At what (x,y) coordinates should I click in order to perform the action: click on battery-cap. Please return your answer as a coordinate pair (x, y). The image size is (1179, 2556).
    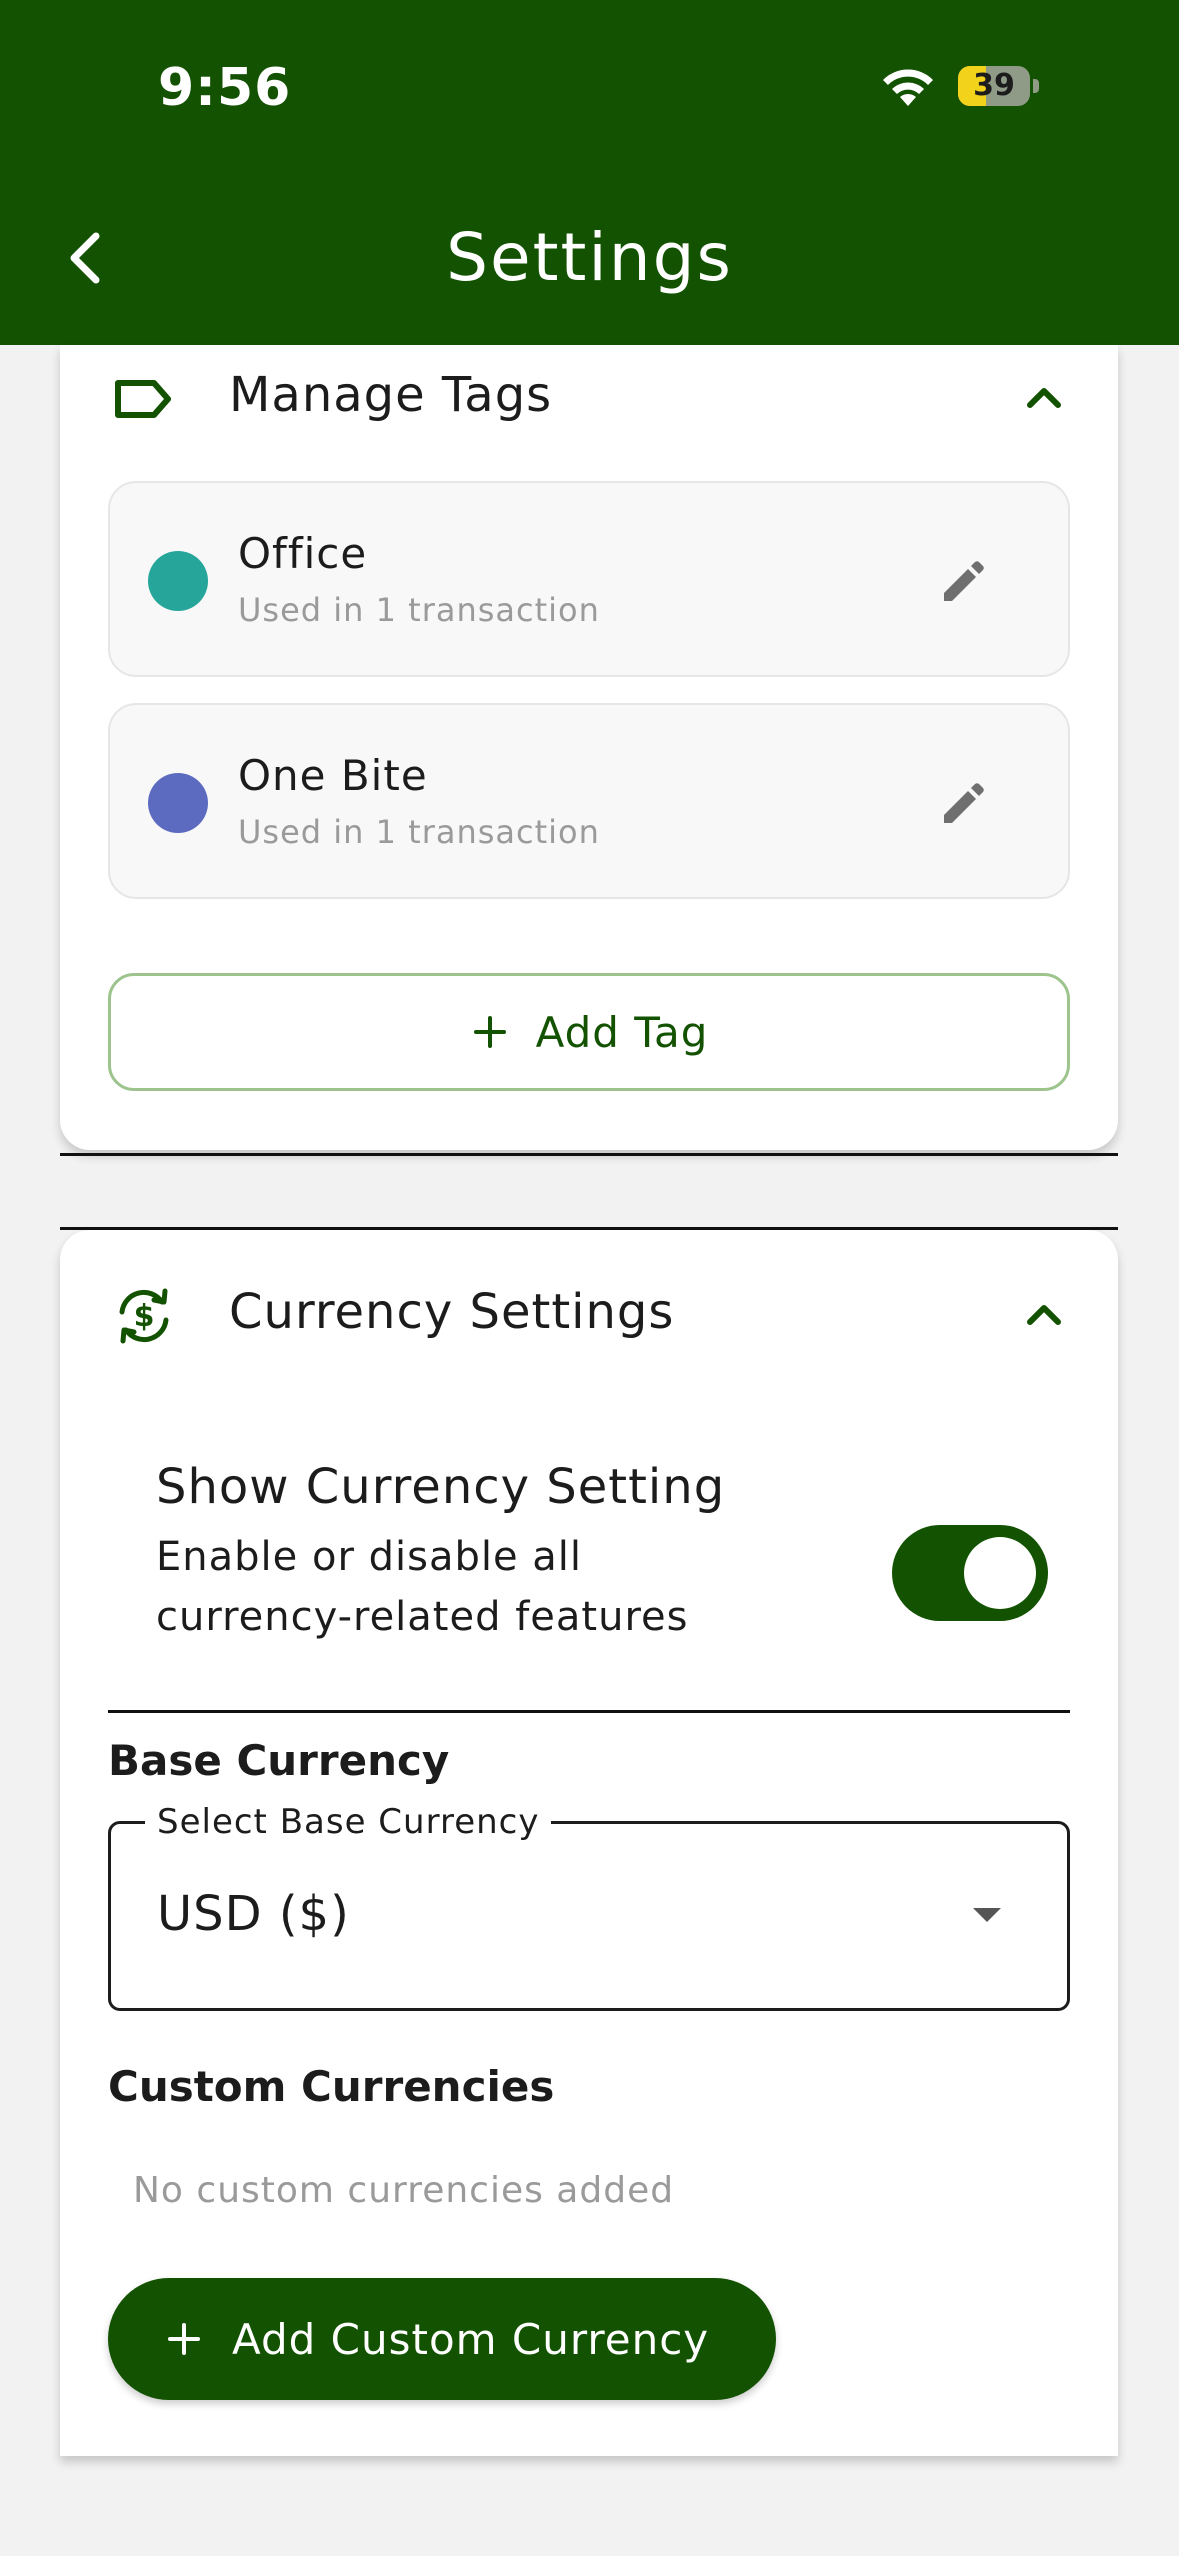
    Looking at the image, I should click on (1036, 86).